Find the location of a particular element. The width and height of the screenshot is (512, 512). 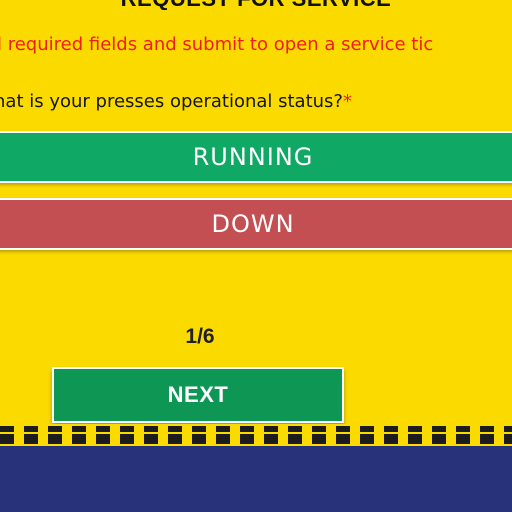

question-label: hat is your presses operational status?* is located at coordinates (176, 101).